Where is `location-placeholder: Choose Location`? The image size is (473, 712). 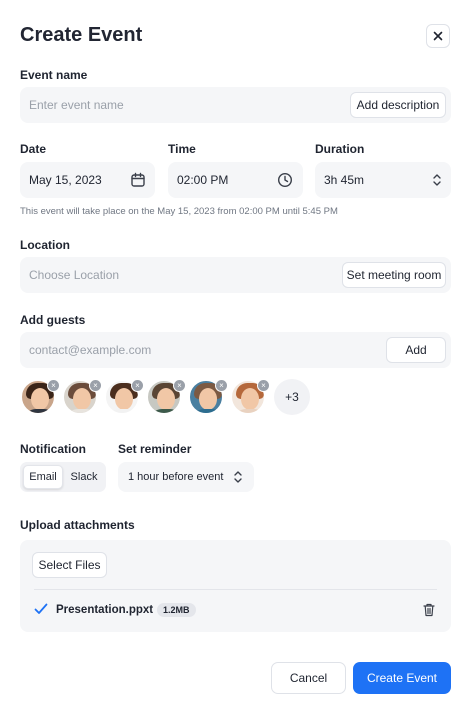
location-placeholder: Choose Location is located at coordinates (74, 275).